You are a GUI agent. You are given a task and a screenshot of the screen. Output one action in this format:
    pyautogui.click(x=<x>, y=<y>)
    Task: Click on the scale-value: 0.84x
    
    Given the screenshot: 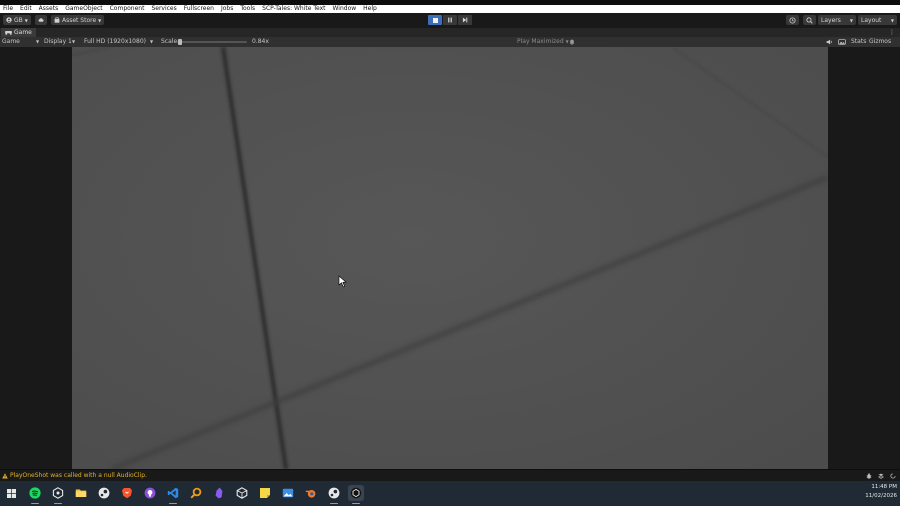 What is the action you would take?
    pyautogui.click(x=260, y=41)
    